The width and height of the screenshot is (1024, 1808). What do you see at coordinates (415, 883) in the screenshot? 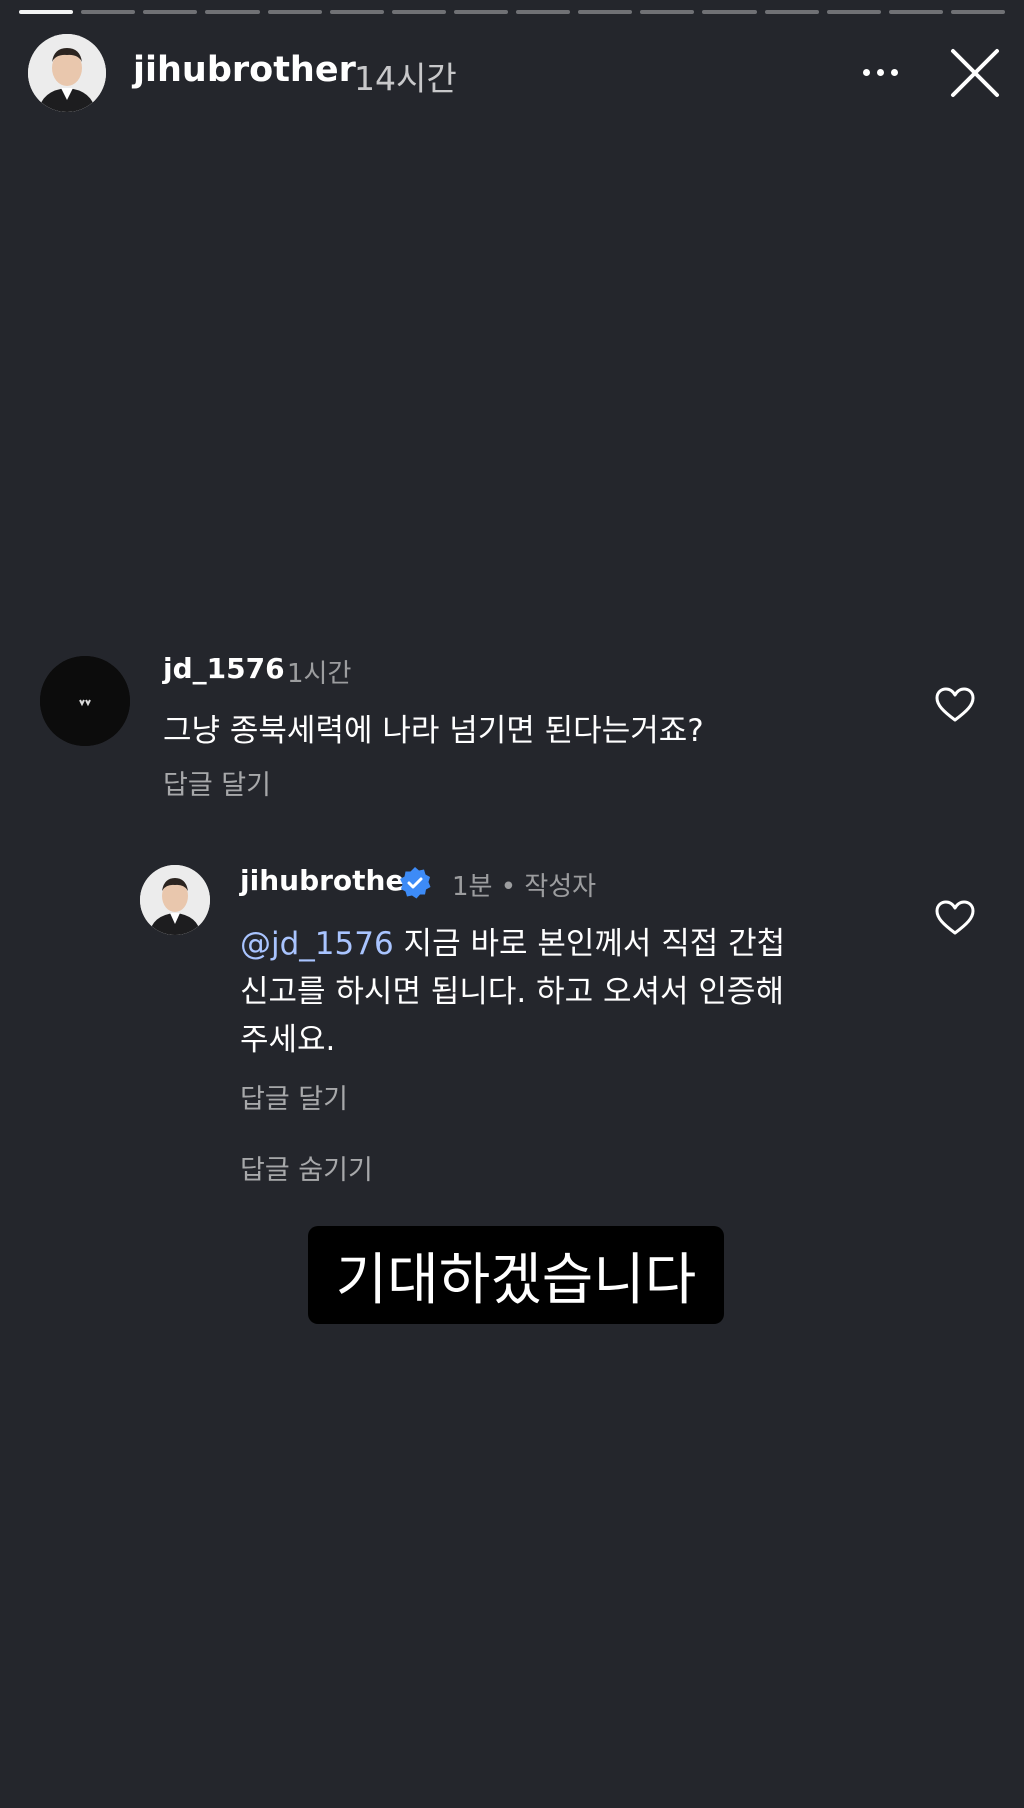
I see `verified-badge-icon` at bounding box center [415, 883].